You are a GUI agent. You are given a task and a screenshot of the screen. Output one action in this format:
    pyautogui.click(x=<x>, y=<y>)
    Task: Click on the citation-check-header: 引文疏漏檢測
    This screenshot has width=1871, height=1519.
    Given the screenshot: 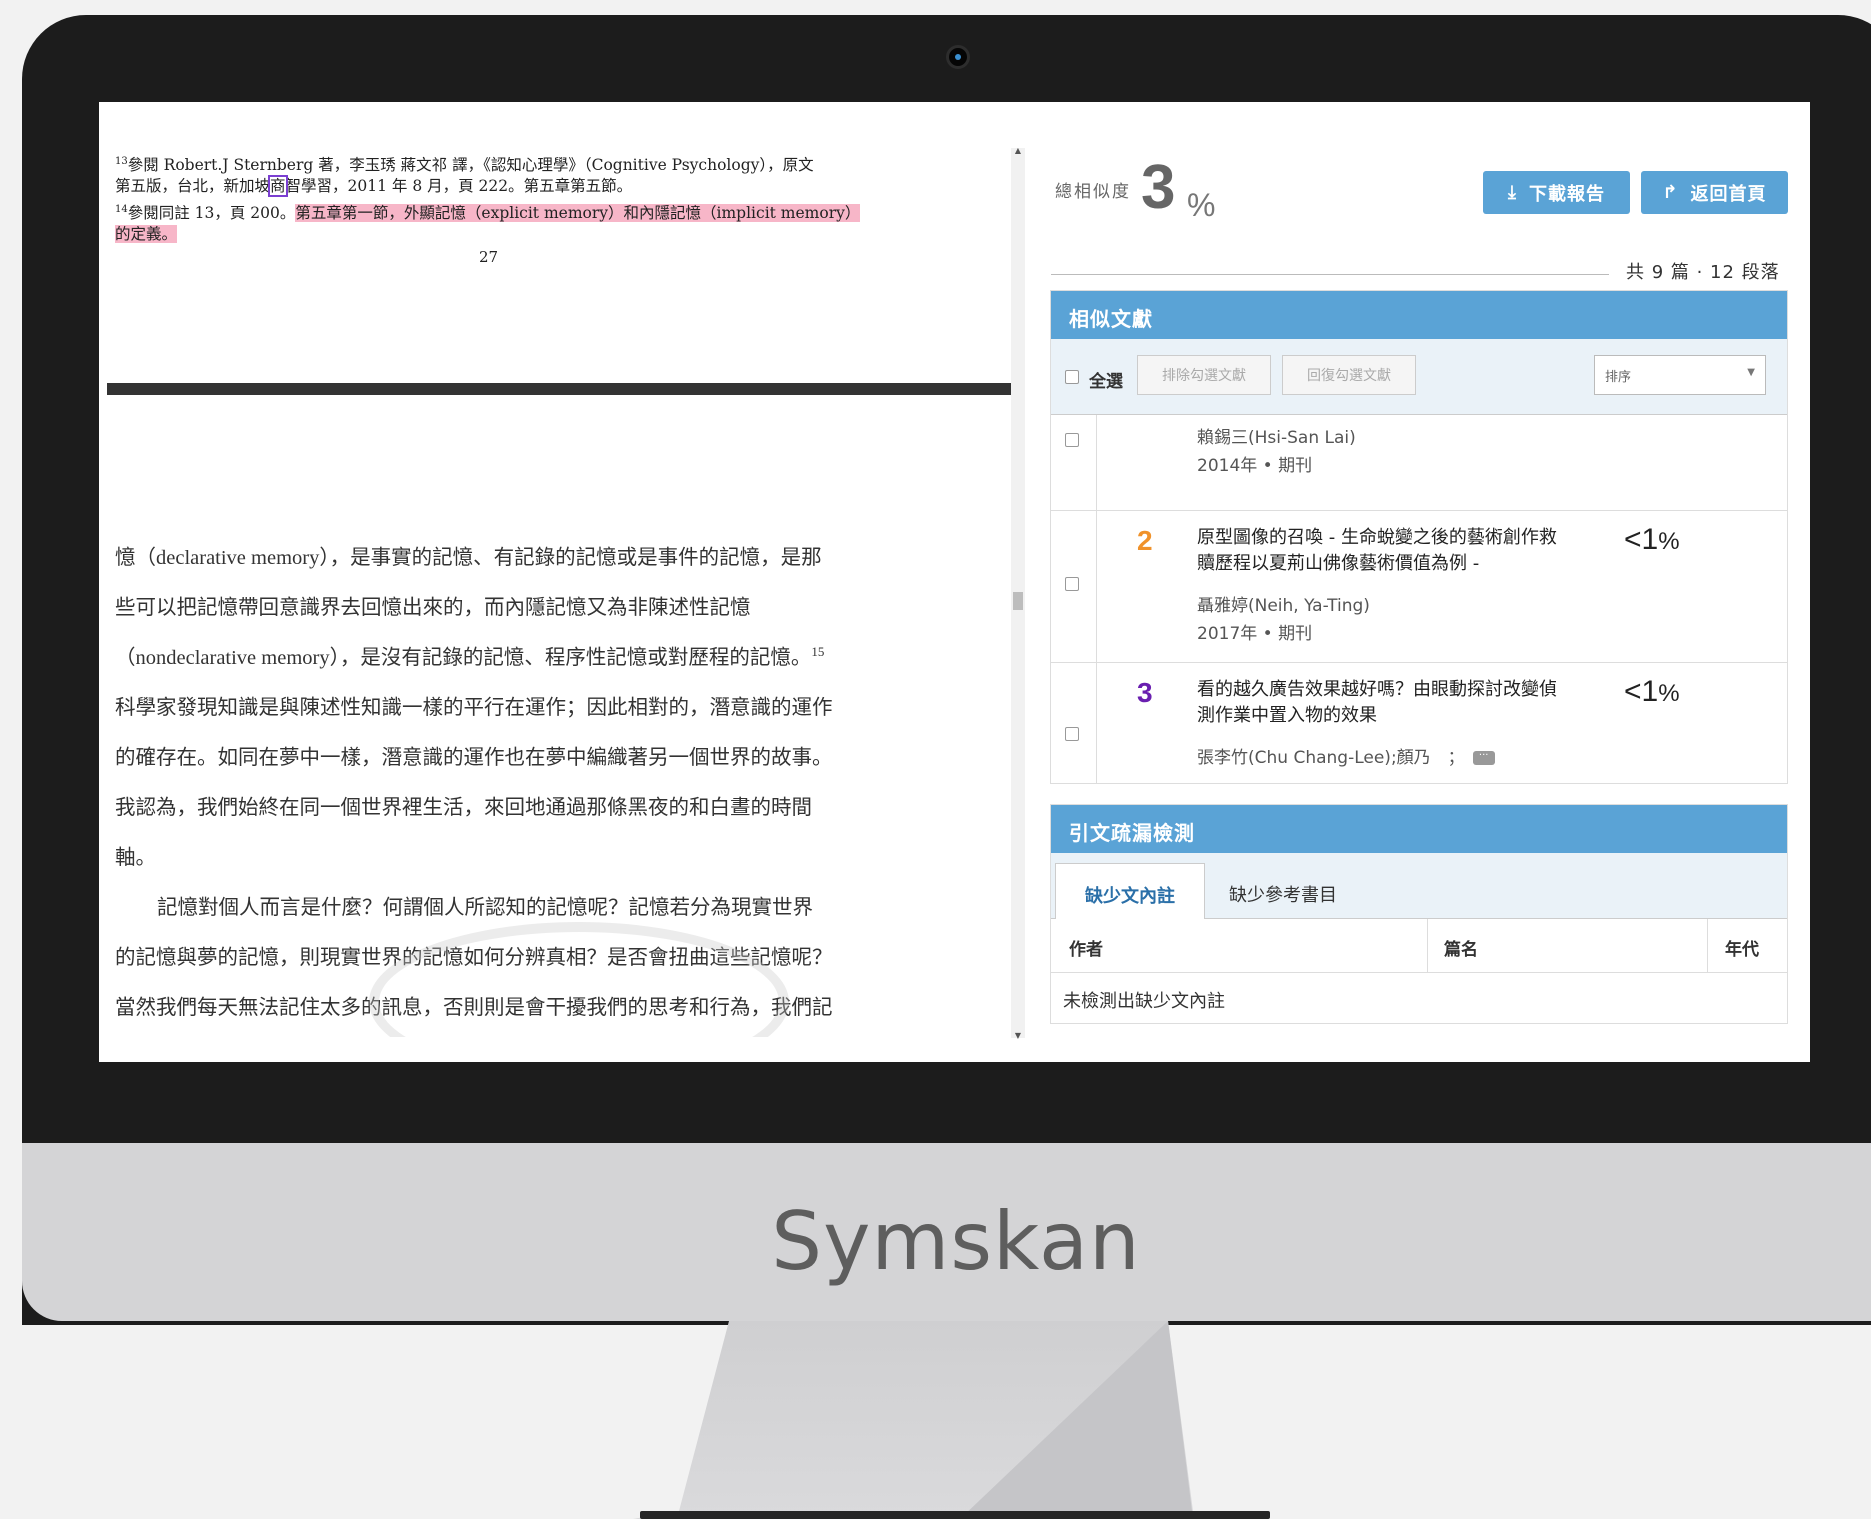 What is the action you would take?
    pyautogui.click(x=1419, y=829)
    